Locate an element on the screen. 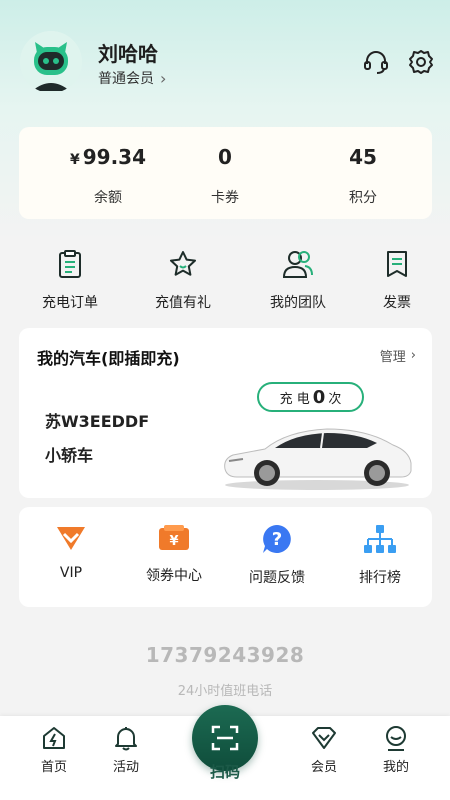 The width and height of the screenshot is (450, 800). quick-action-label: 充值有礼 is located at coordinates (183, 303).